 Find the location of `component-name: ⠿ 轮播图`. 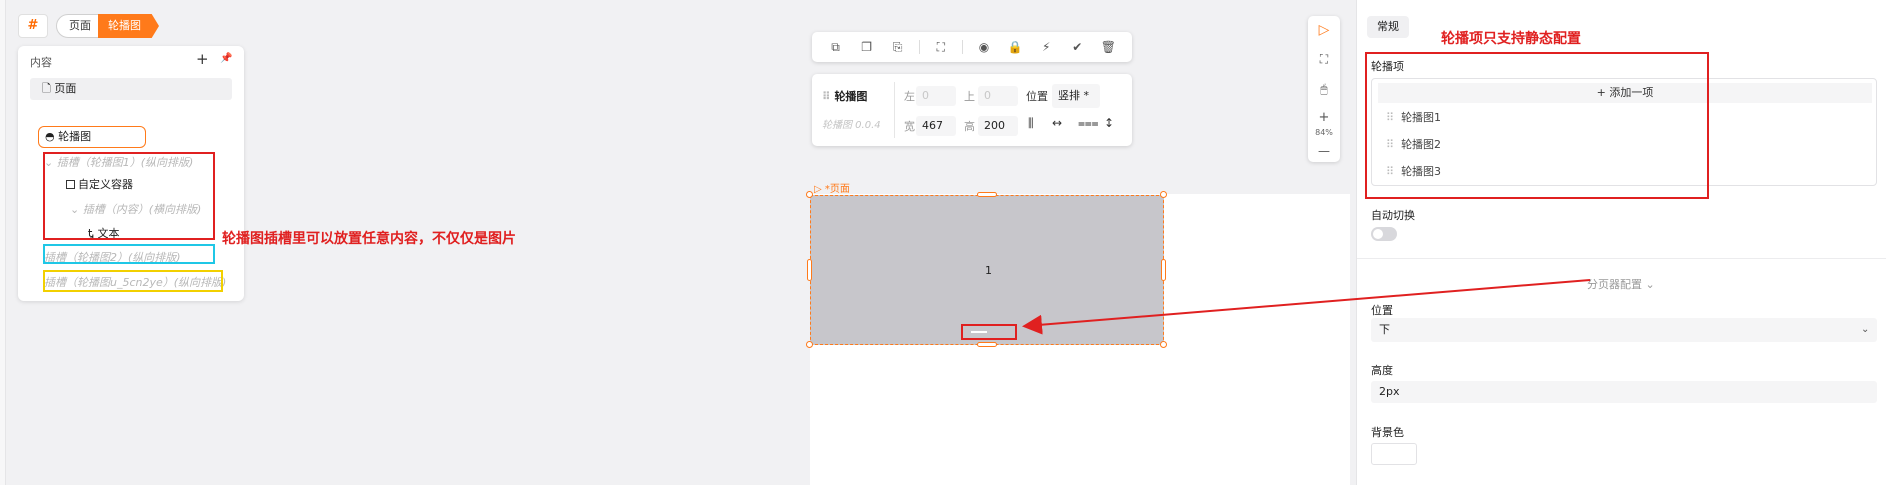

component-name: ⠿ 轮播图 is located at coordinates (844, 96).